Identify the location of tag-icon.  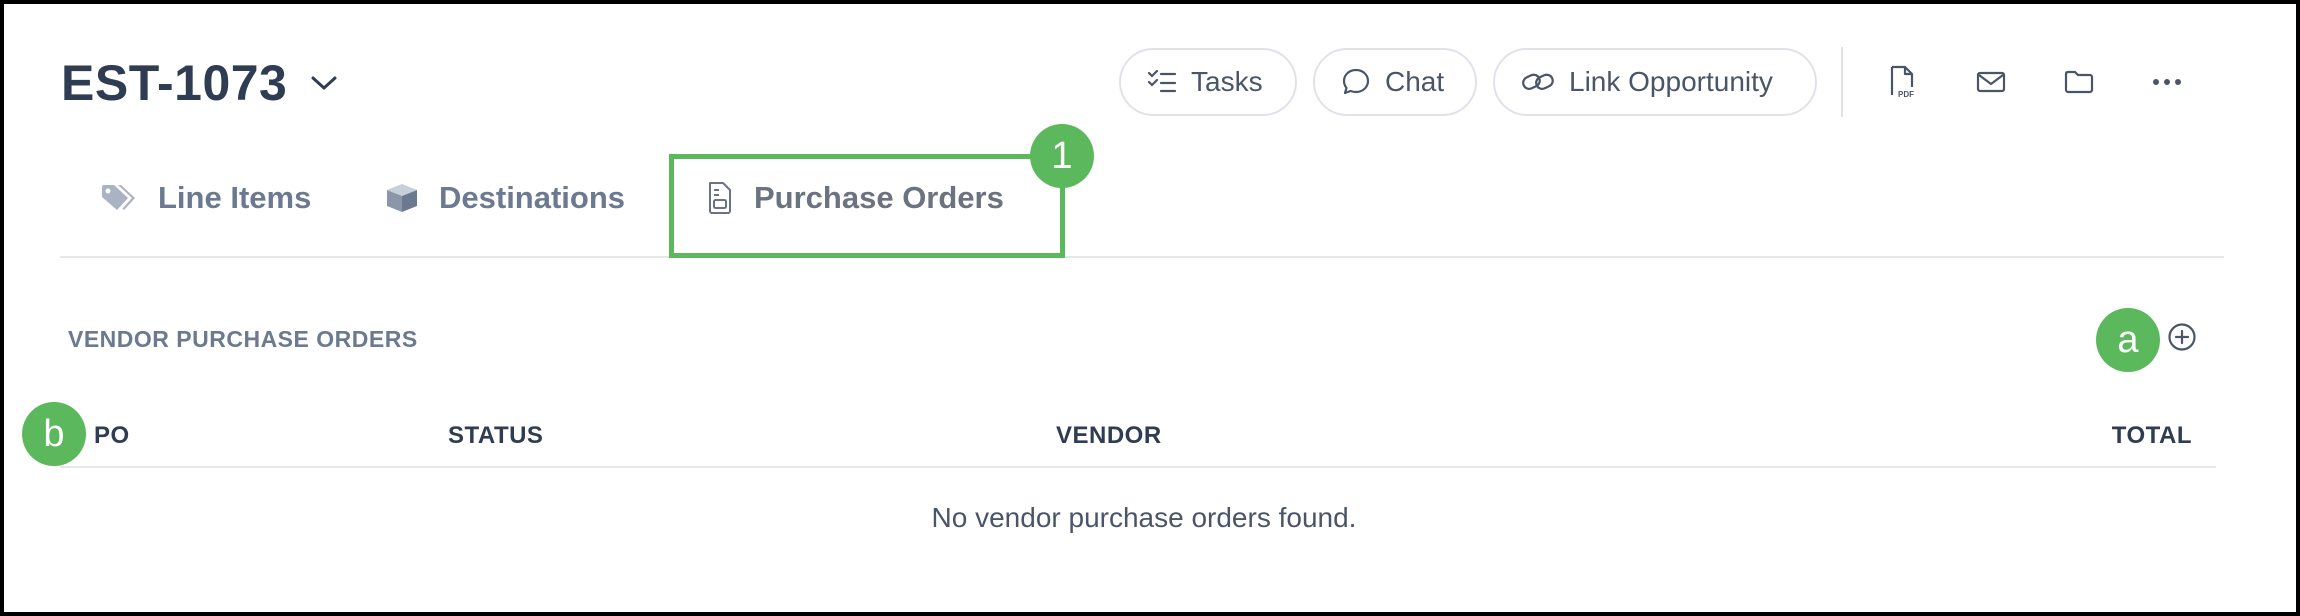
(118, 197).